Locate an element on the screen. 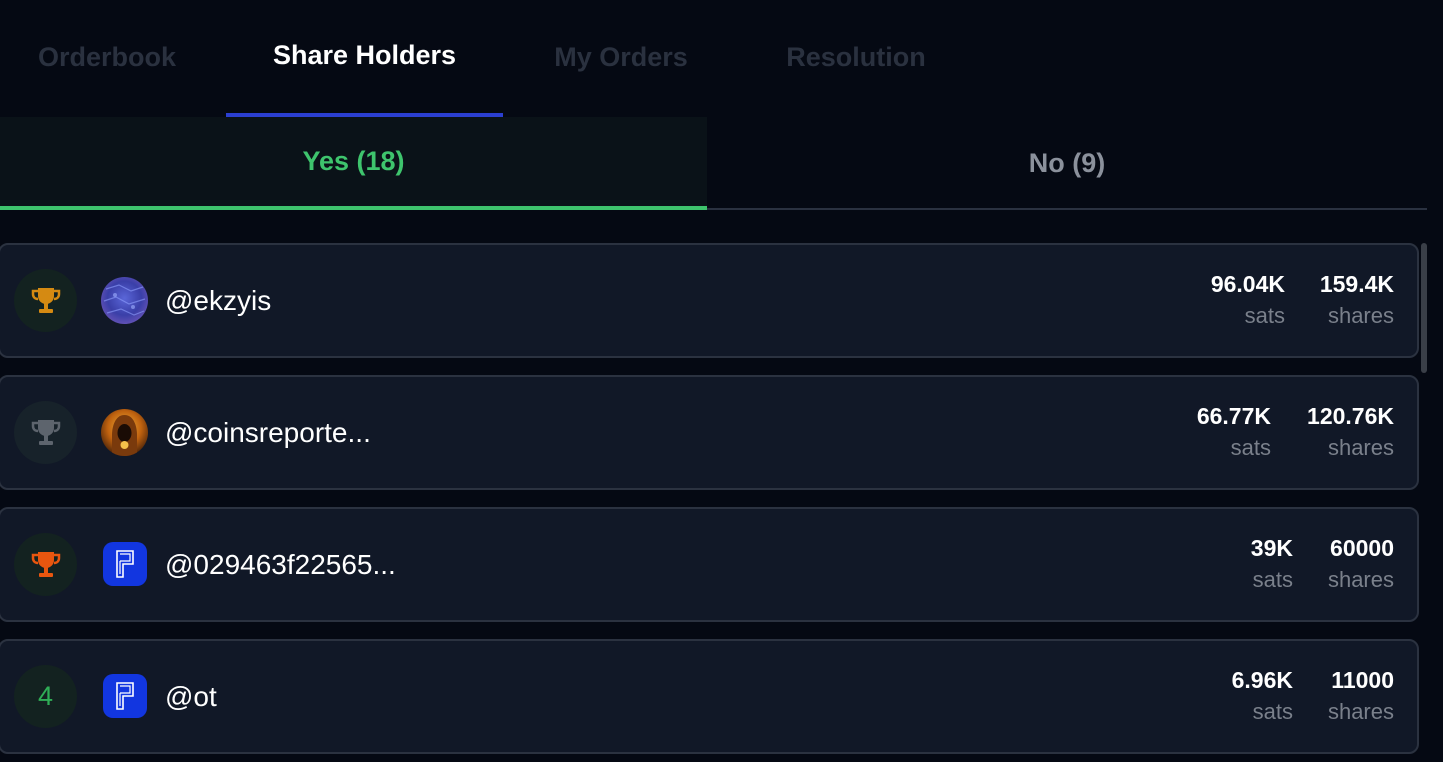 The image size is (1443, 762). hooded-figure-avatar is located at coordinates (124, 432).